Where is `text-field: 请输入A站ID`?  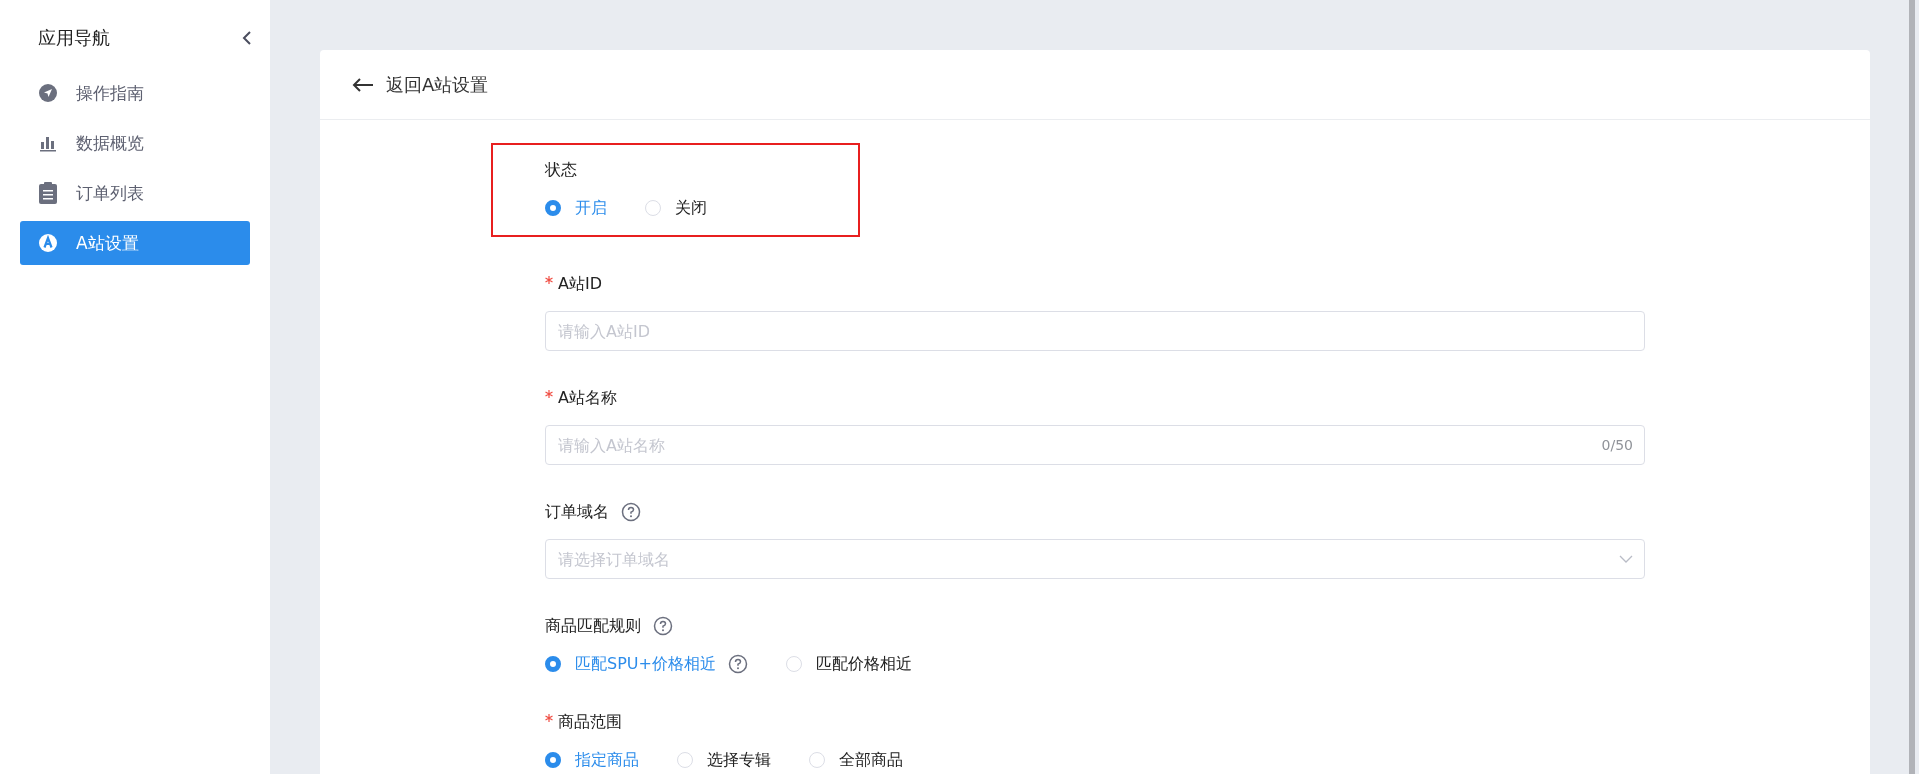
text-field: 请输入A站ID is located at coordinates (1095, 331).